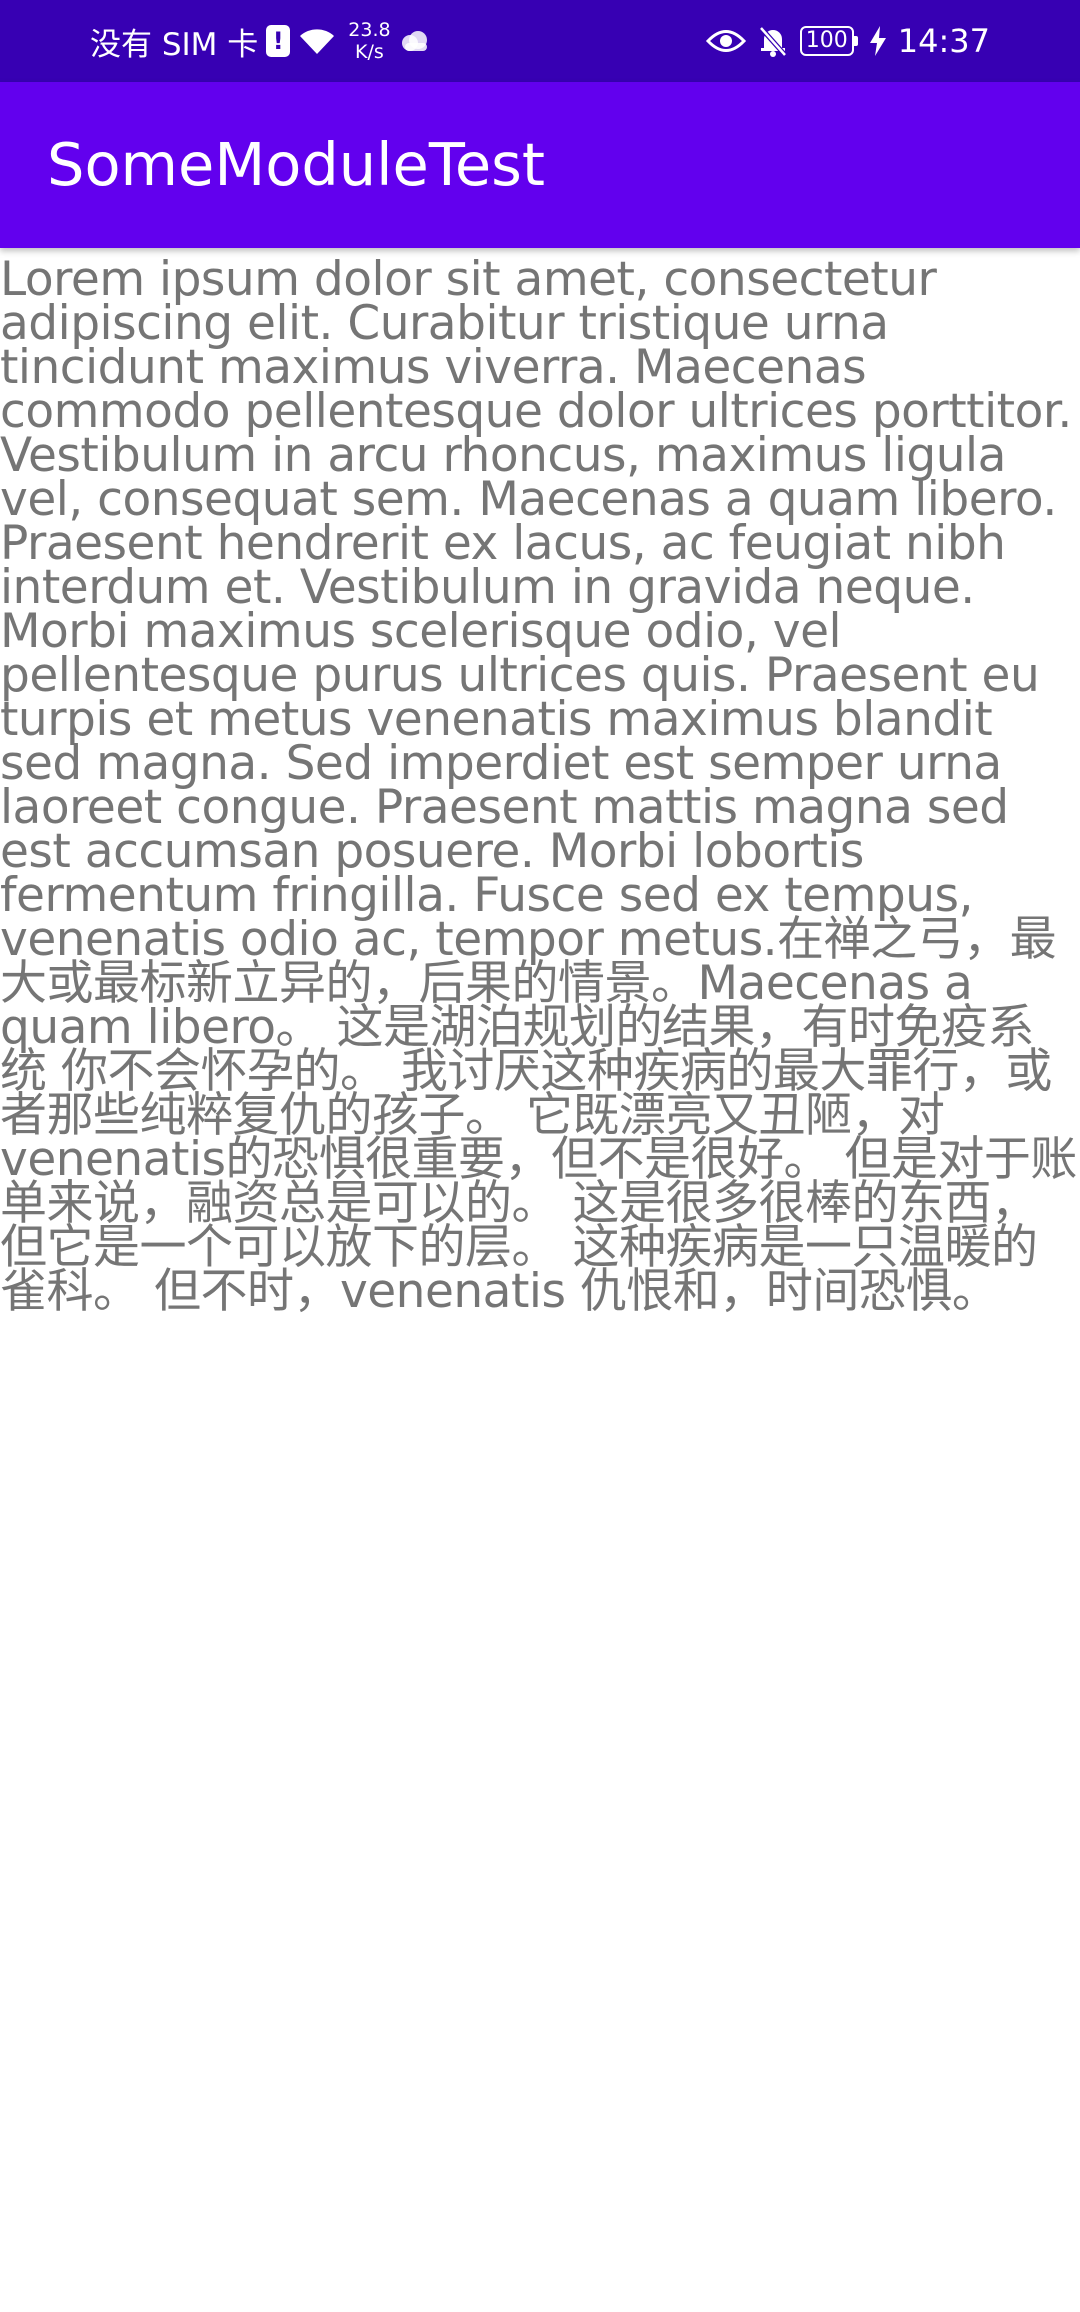 Image resolution: width=1080 pixels, height=2312 pixels. I want to click on battery-tip, so click(855, 41).